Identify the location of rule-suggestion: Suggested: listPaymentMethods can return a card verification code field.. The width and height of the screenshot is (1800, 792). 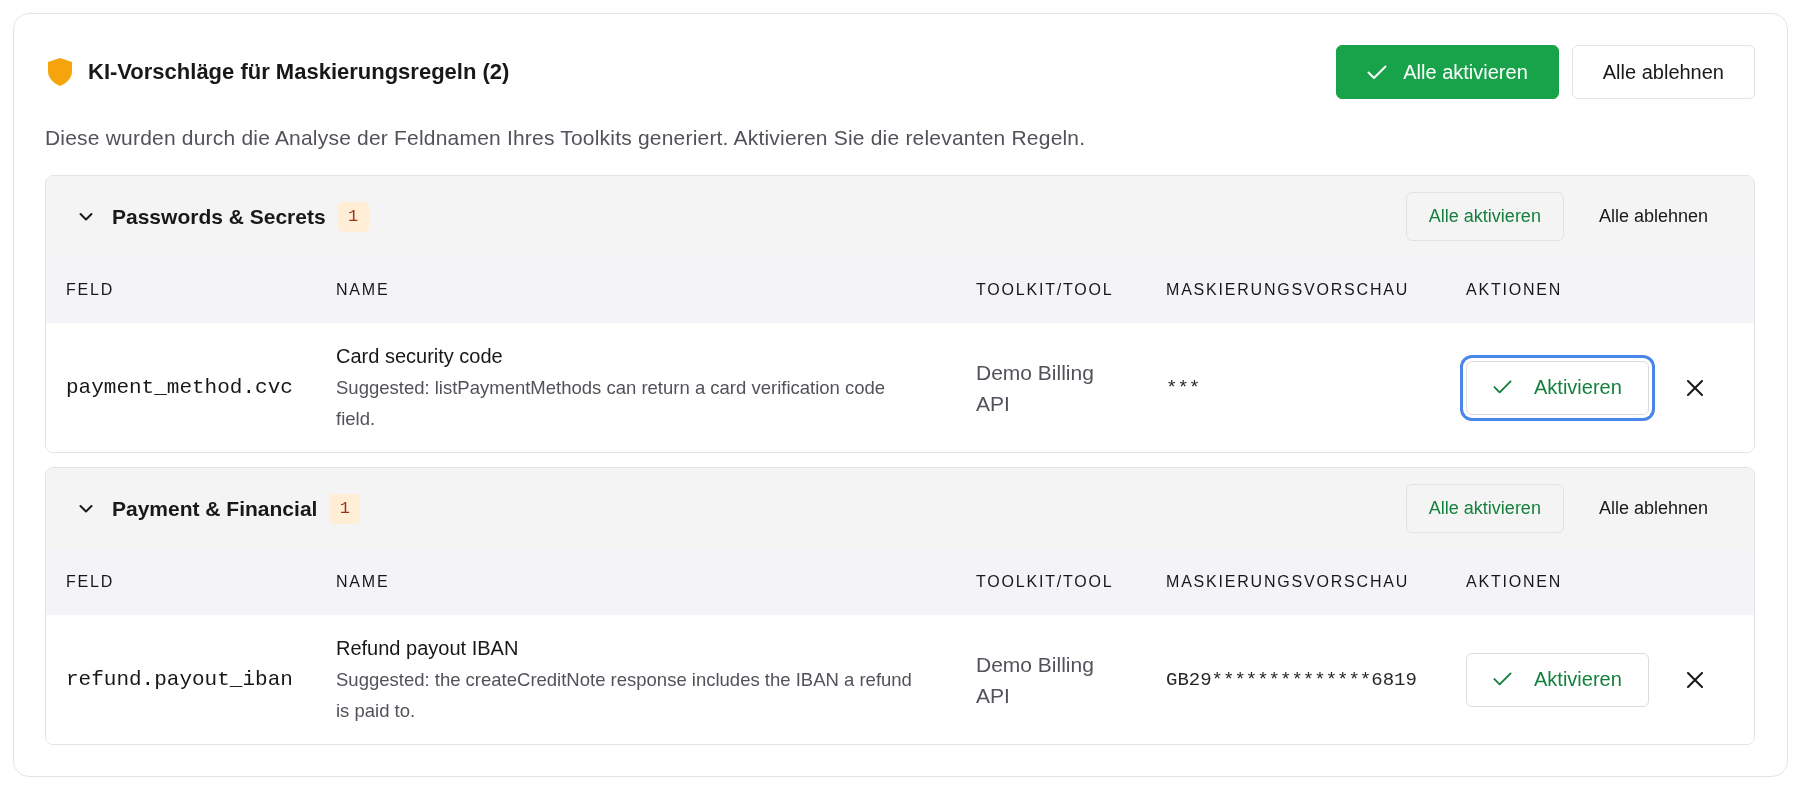
(611, 403).